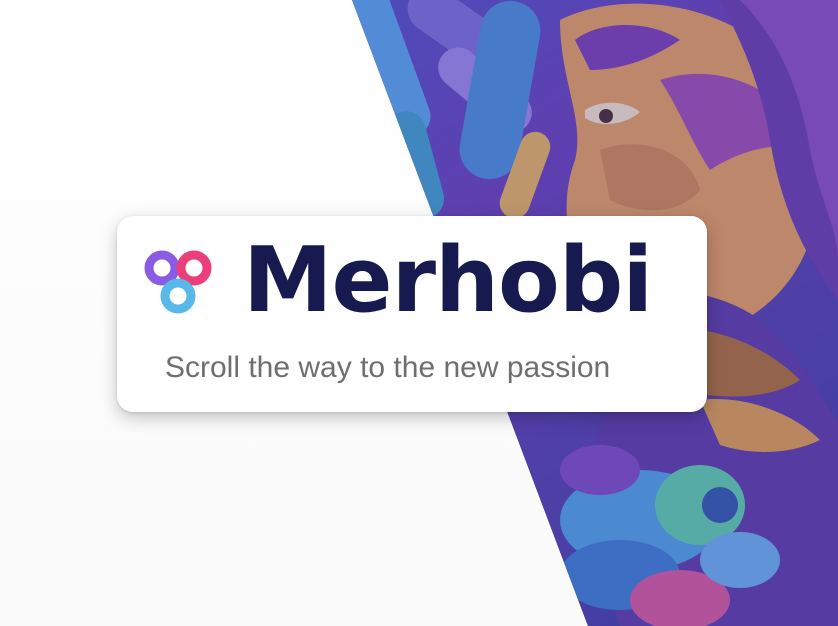  What do you see at coordinates (178, 282) in the screenshot?
I see `merhobi-logo-icon` at bounding box center [178, 282].